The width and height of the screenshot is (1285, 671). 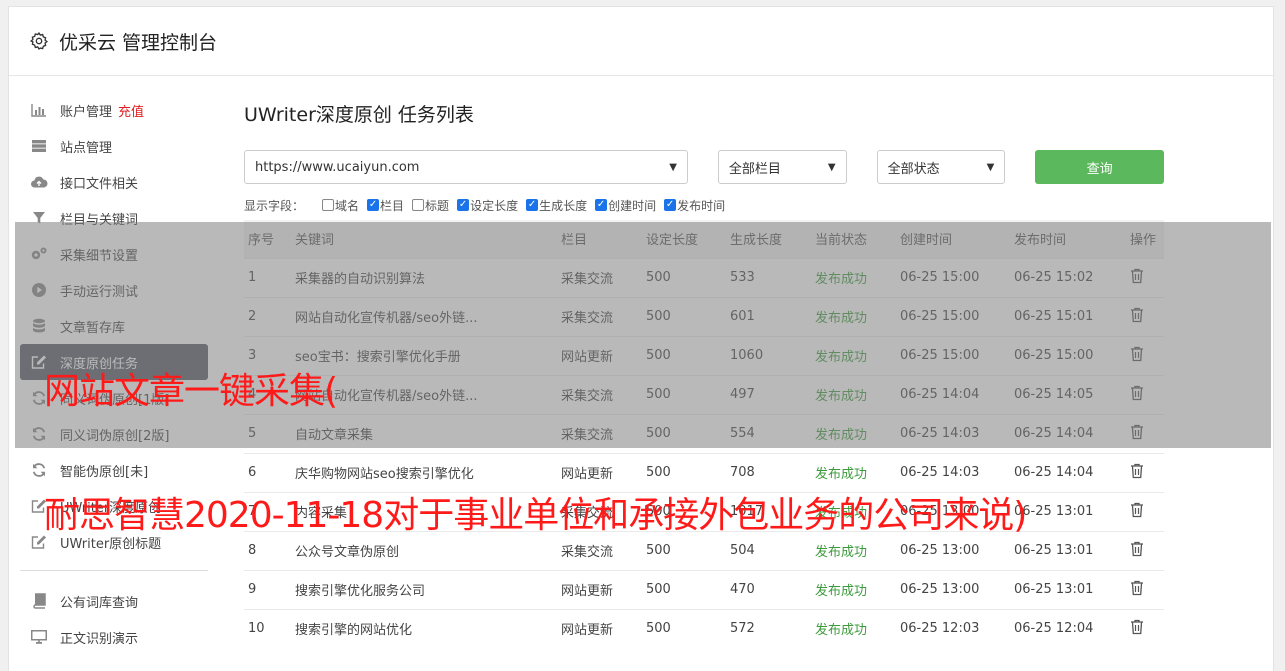 What do you see at coordinates (494, 205) in the screenshot?
I see `field-checkbox-label: 设定长度` at bounding box center [494, 205].